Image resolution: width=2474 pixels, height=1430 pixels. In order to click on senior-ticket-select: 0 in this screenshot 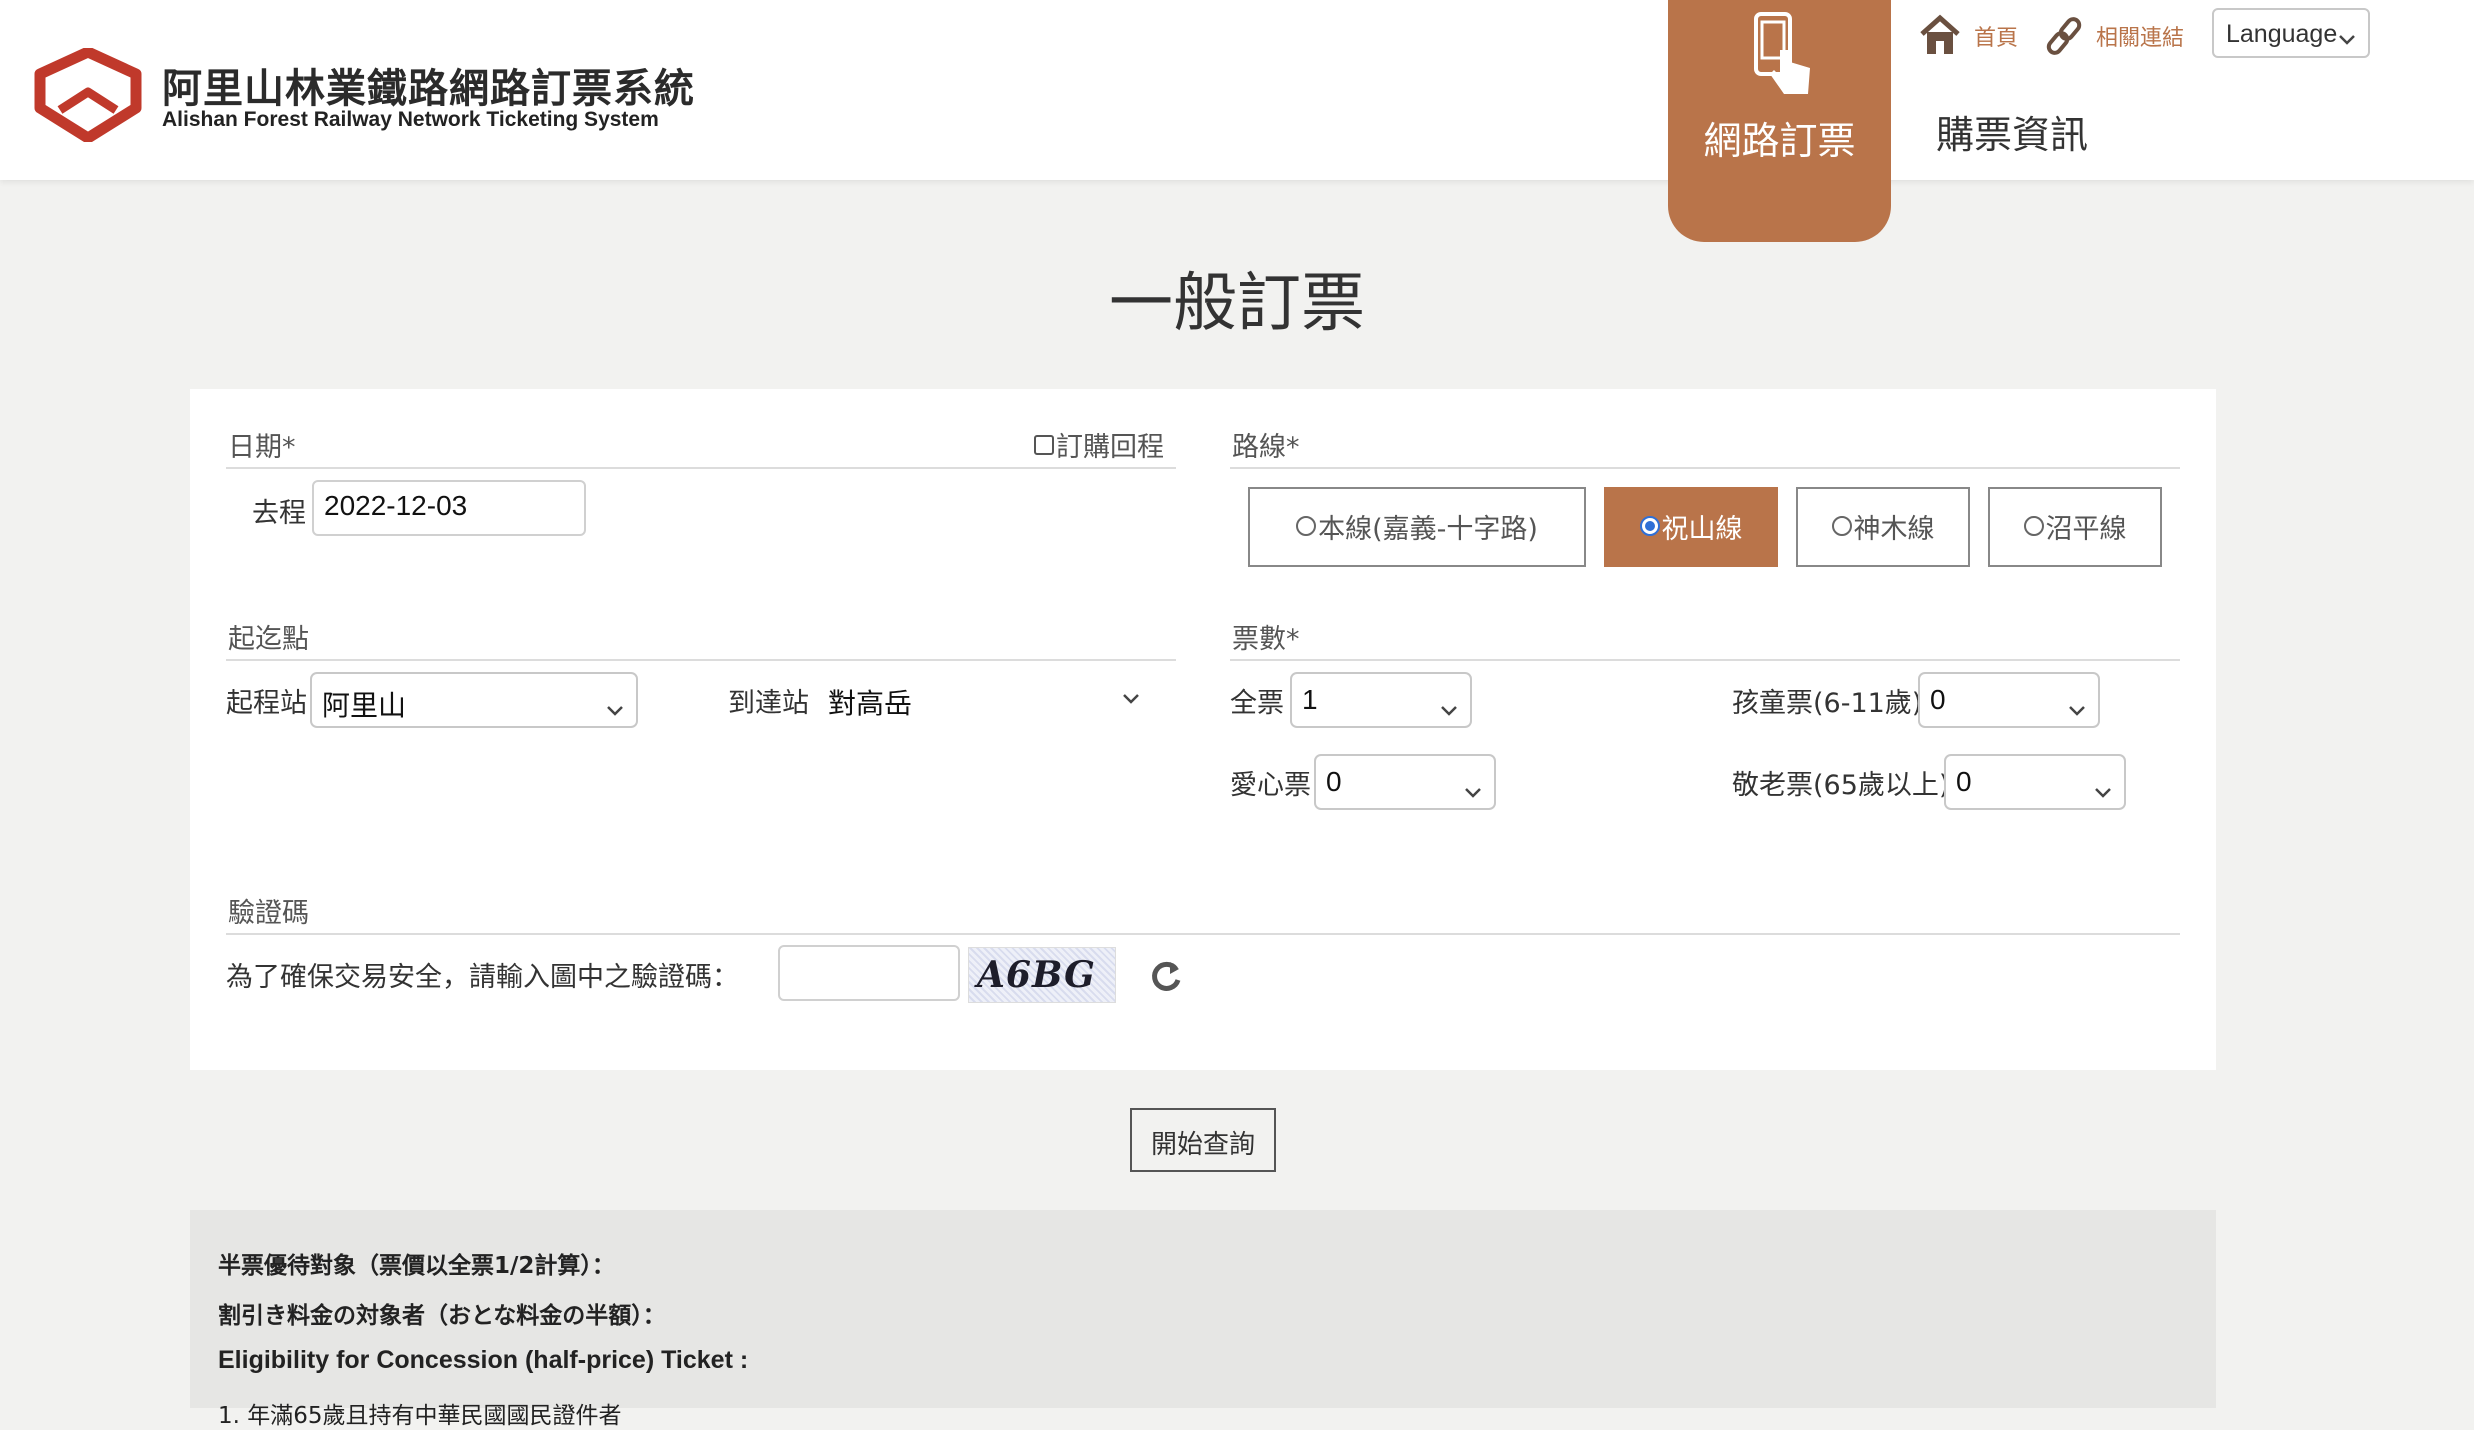, I will do `click(2035, 782)`.